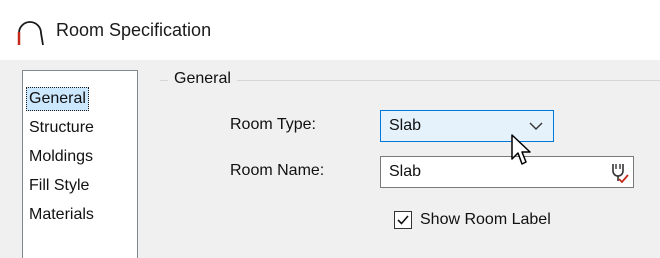 The width and height of the screenshot is (660, 258). I want to click on show-room-label-text: Show Room Label, so click(485, 219).